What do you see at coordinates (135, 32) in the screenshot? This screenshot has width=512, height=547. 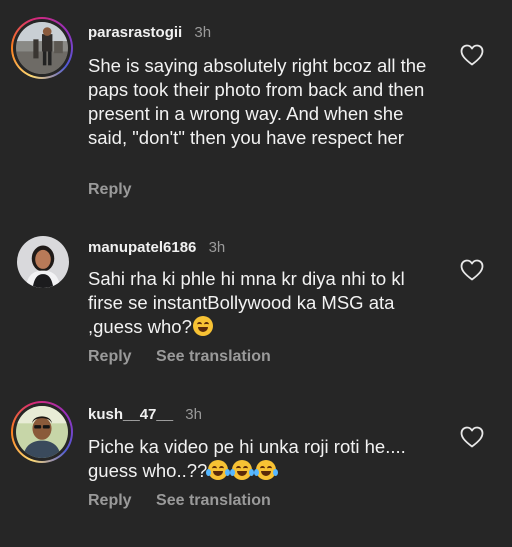 I see `comment-username: parasrastogii` at bounding box center [135, 32].